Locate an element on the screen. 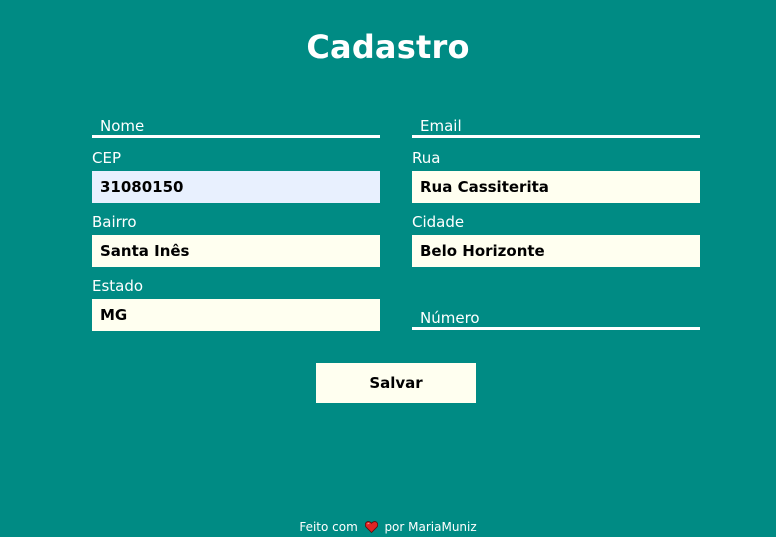  footer-suffix: por MariaMuniz is located at coordinates (430, 527).